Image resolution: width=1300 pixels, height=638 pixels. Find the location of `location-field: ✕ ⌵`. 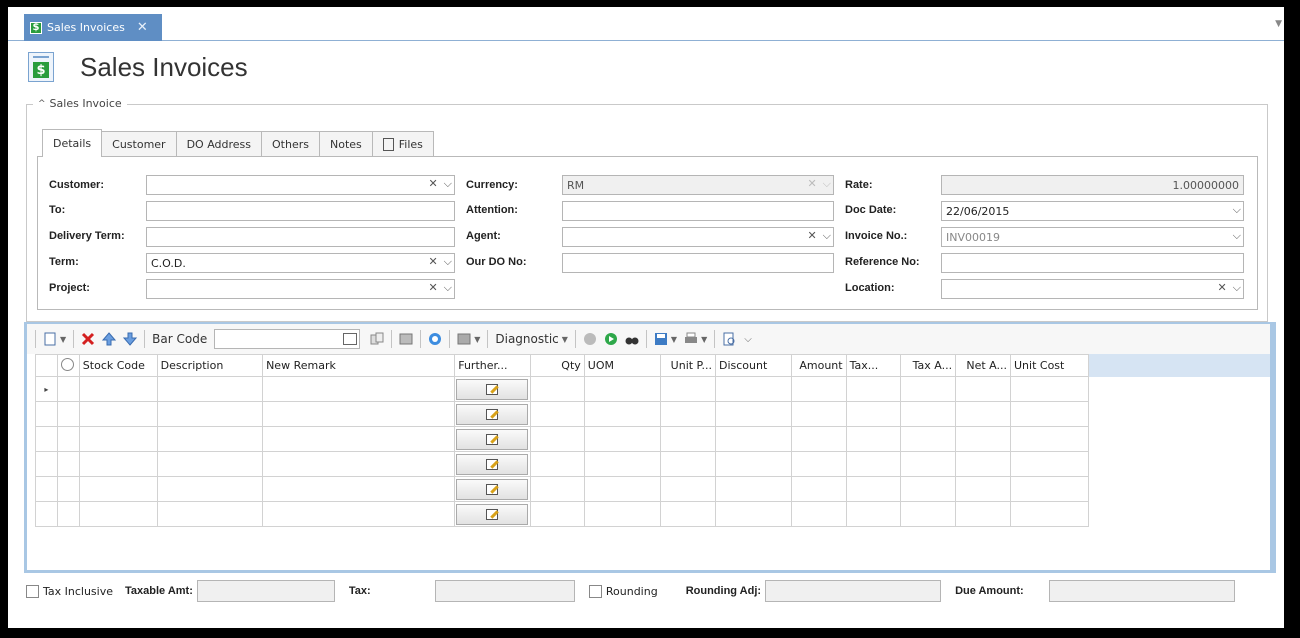

location-field: ✕ ⌵ is located at coordinates (1092, 289).